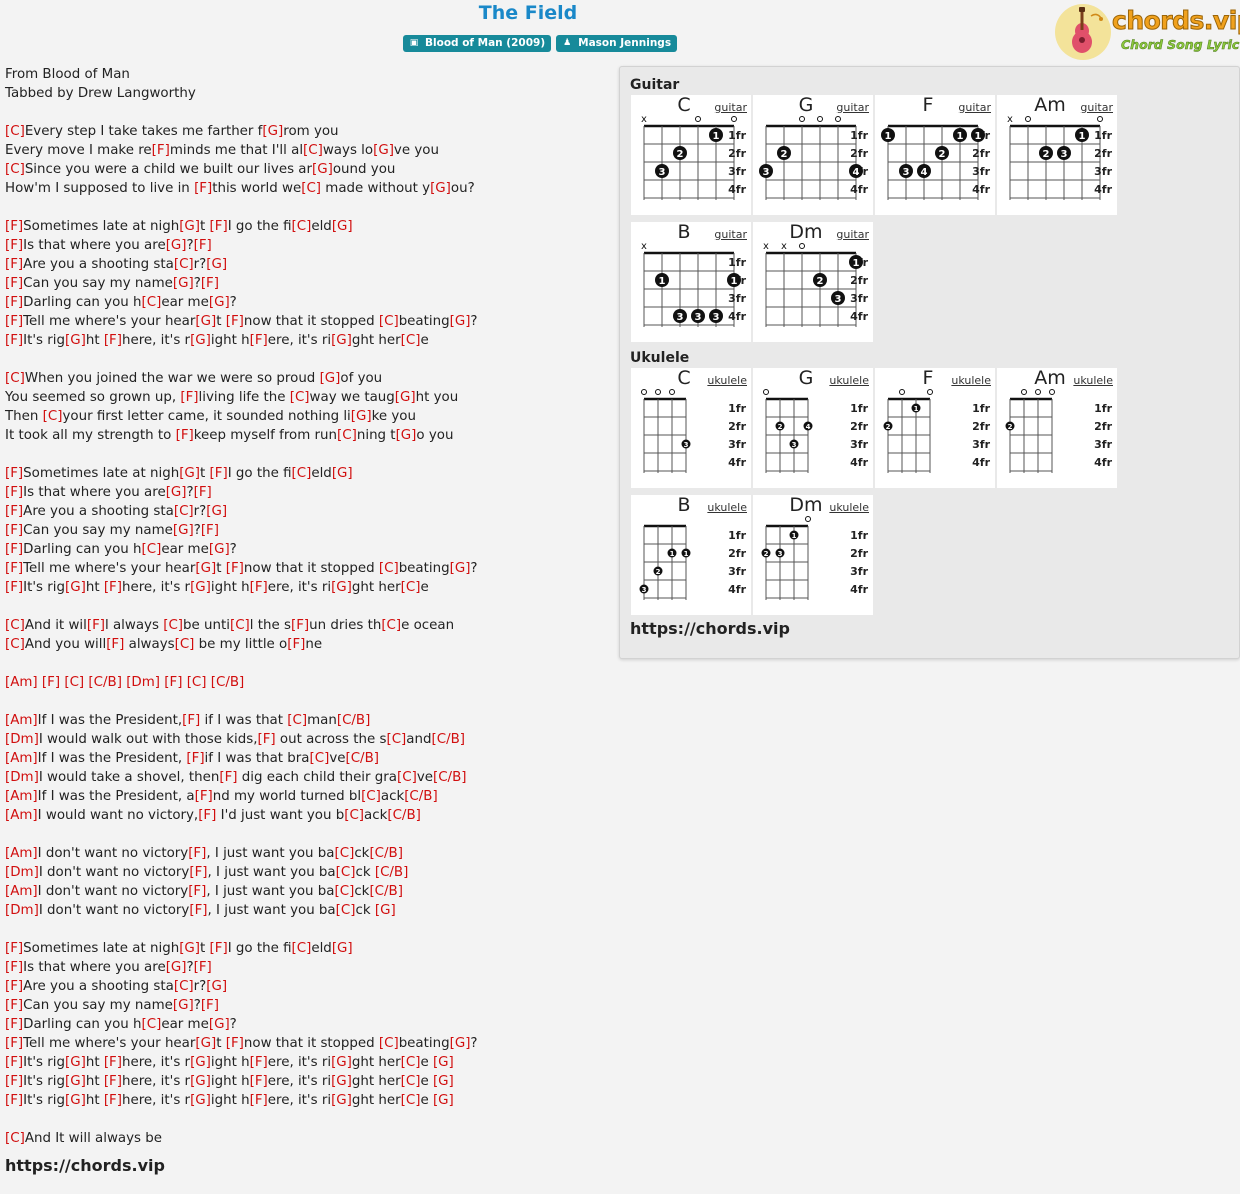 The height and width of the screenshot is (1194, 1240). Describe the element at coordinates (1147, 32) in the screenshot. I see `site-logo: chords.vip Chord Song Lyric` at that location.